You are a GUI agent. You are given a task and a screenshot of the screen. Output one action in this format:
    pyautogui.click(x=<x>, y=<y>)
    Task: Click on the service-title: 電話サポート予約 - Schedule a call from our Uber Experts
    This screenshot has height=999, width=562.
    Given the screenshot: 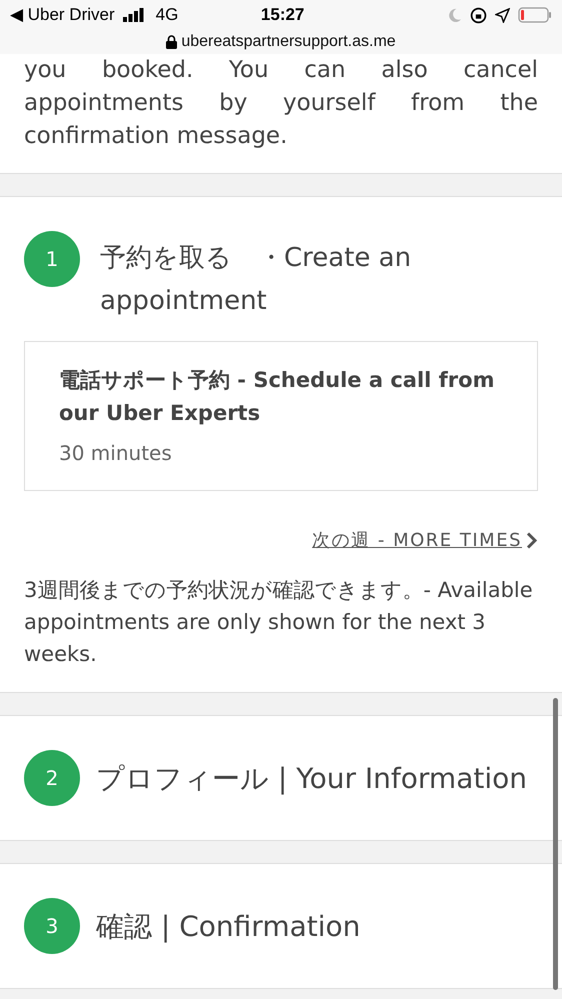 What is the action you would take?
    pyautogui.click(x=277, y=397)
    